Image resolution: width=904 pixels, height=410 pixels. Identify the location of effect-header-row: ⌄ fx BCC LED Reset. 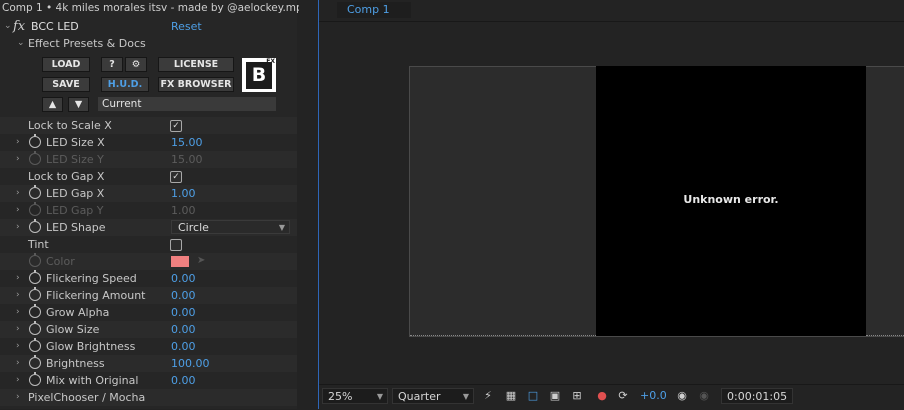
(148, 26).